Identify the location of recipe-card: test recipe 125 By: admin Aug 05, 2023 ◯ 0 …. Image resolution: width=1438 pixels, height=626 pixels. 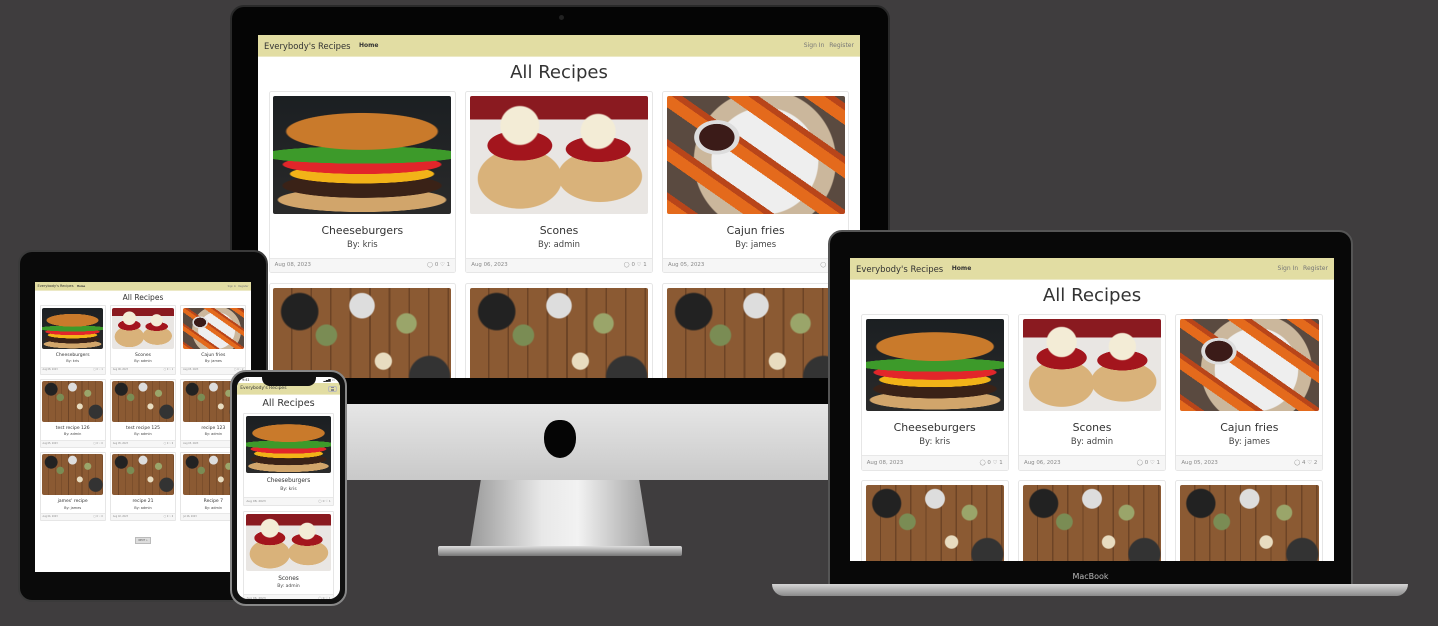
(143, 413).